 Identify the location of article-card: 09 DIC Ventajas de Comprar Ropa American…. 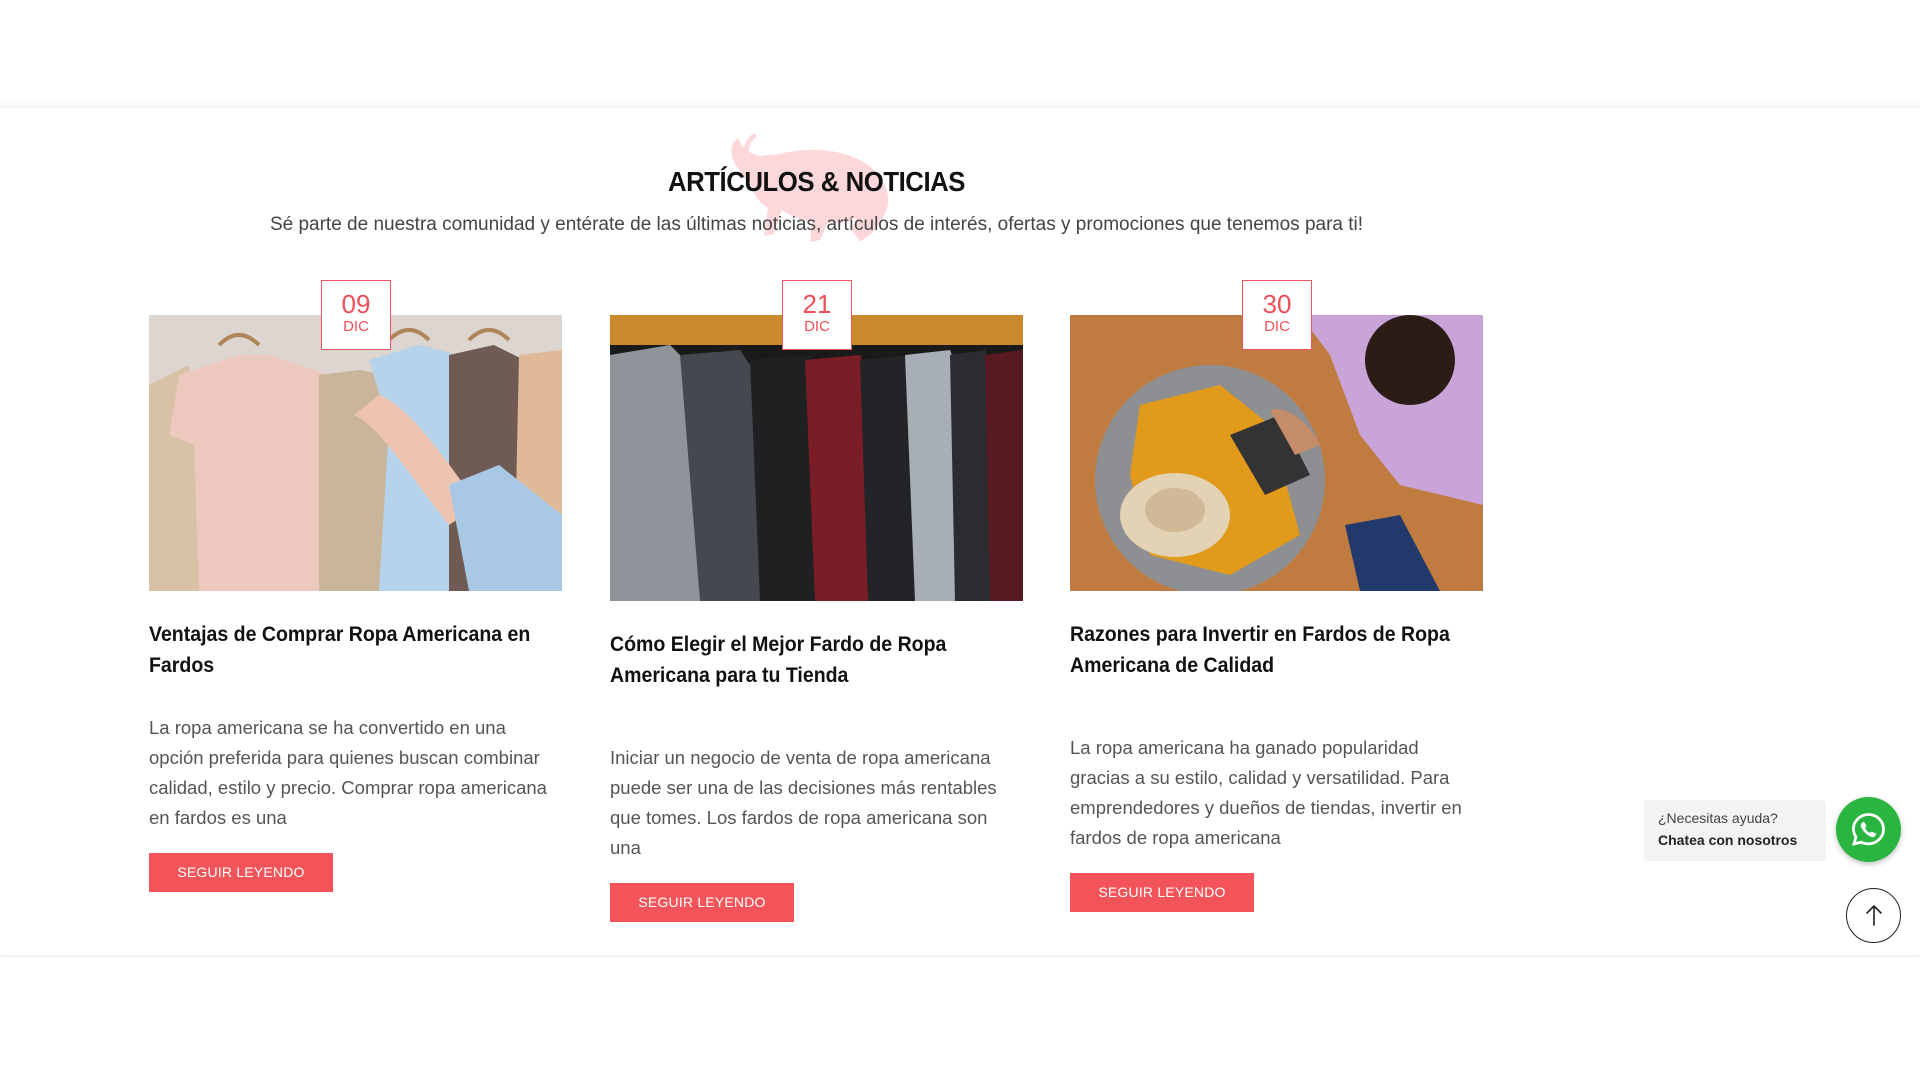
(355, 586).